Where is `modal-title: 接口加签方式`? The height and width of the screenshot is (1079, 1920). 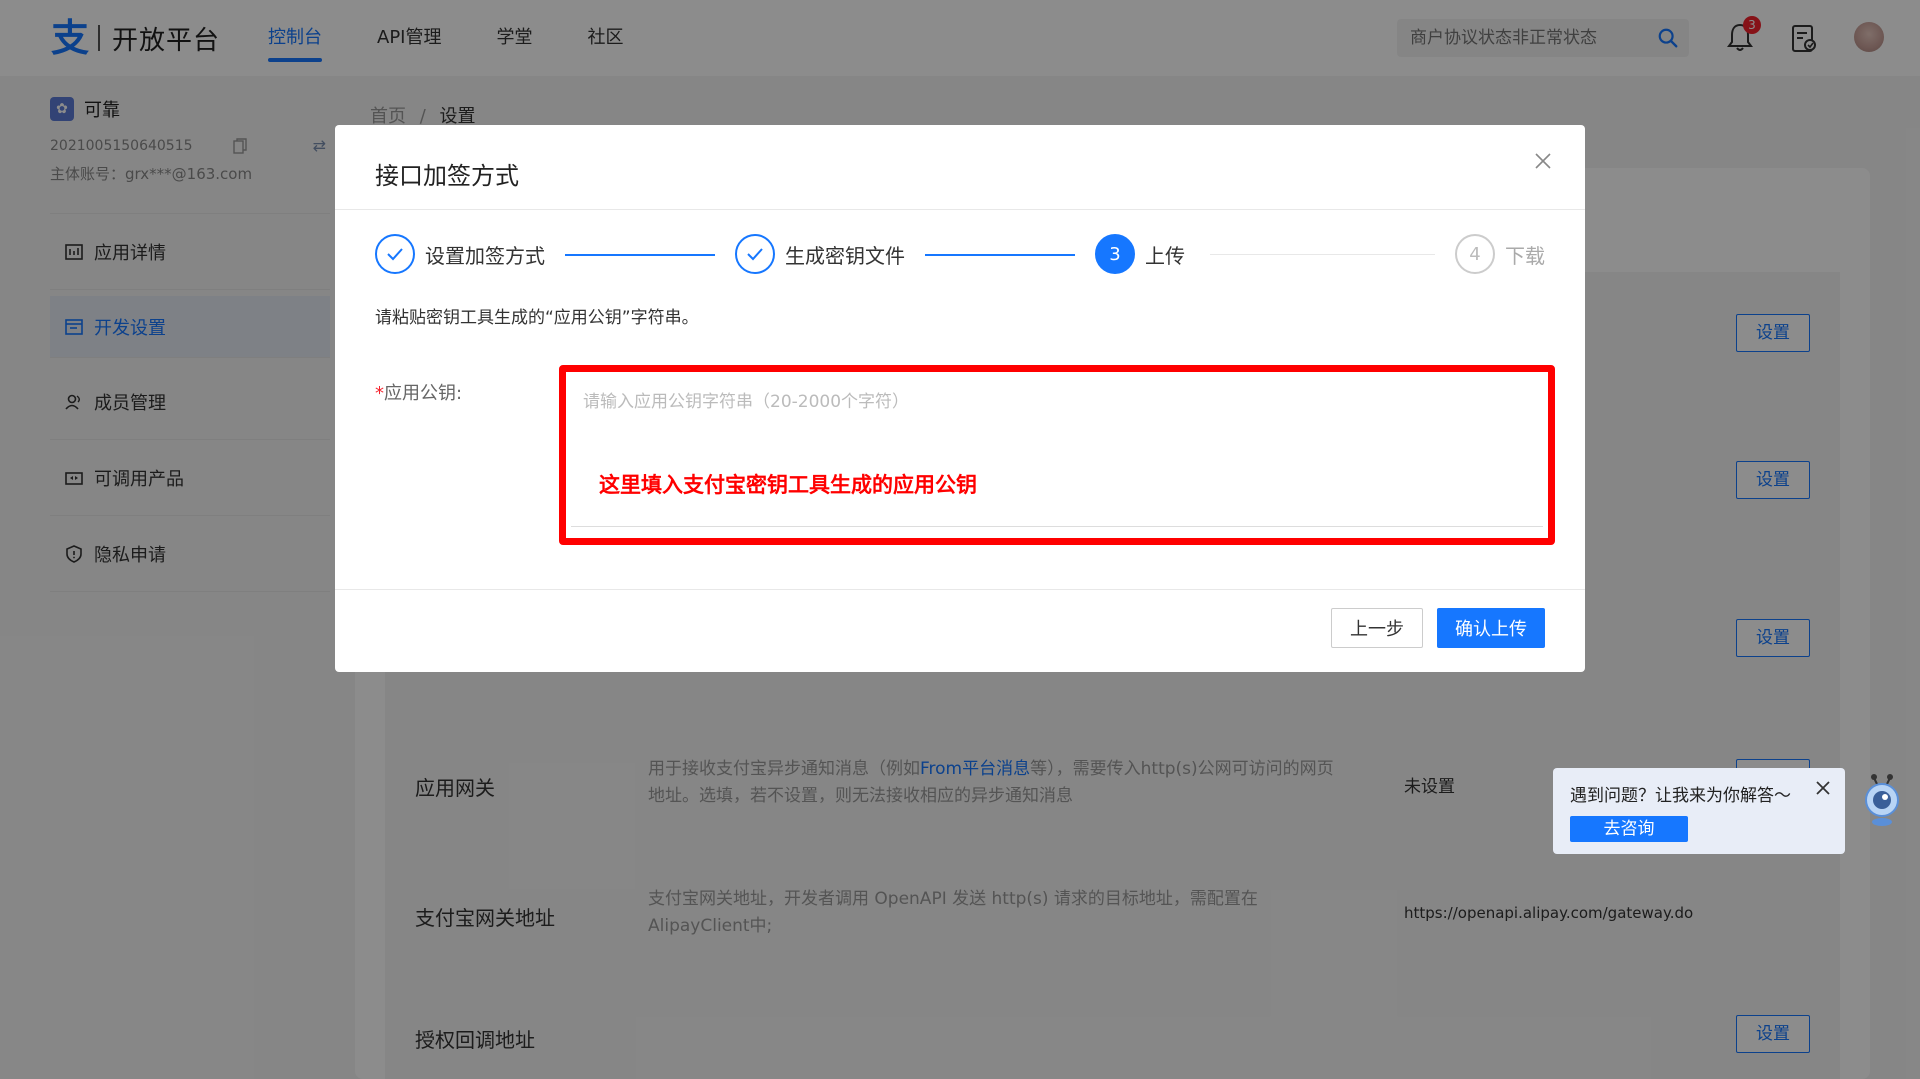 modal-title: 接口加签方式 is located at coordinates (447, 176).